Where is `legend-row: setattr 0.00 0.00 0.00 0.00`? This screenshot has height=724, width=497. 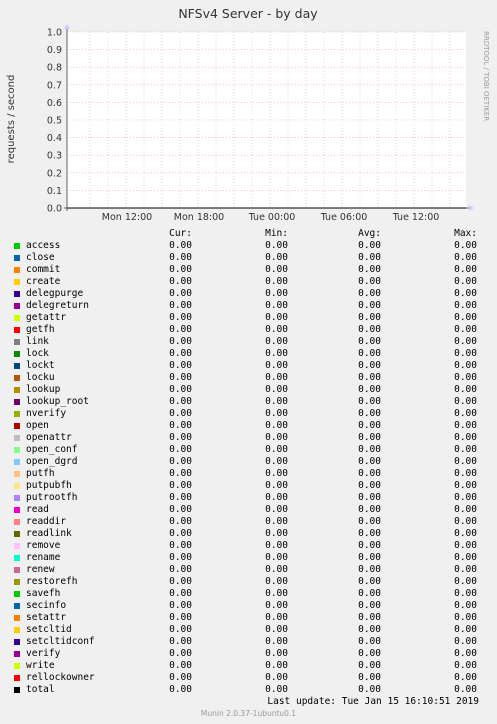 legend-row: setattr 0.00 0.00 0.00 0.00 is located at coordinates (248, 618).